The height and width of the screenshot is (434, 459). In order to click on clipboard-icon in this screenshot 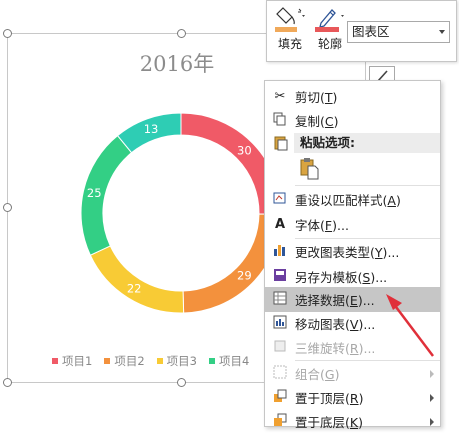, I will do `click(309, 169)`.